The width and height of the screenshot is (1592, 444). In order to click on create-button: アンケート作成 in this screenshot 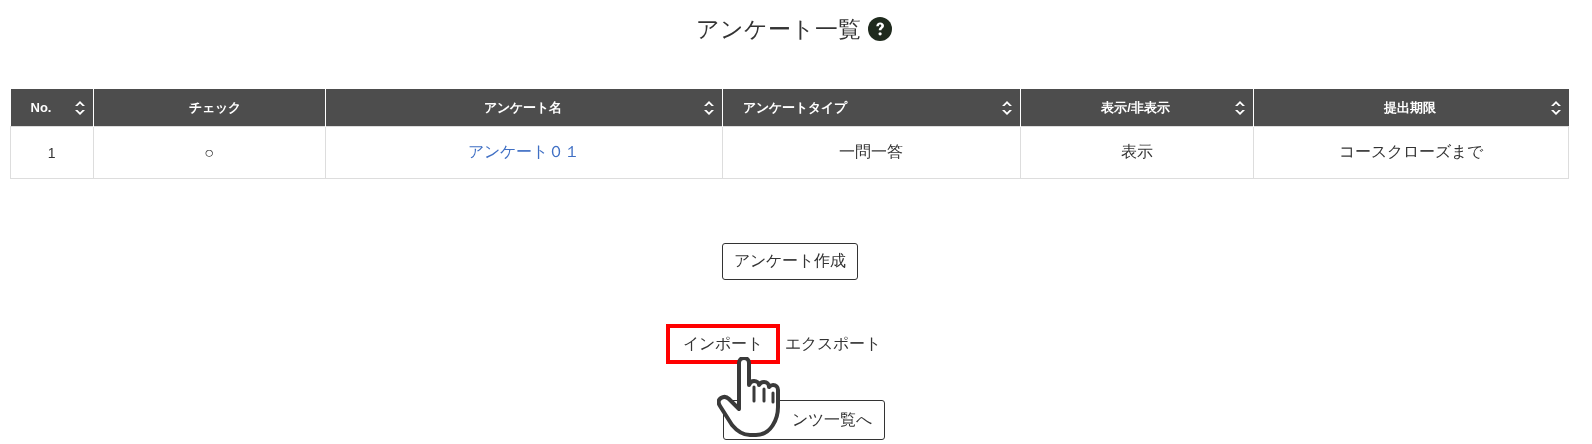, I will do `click(789, 261)`.